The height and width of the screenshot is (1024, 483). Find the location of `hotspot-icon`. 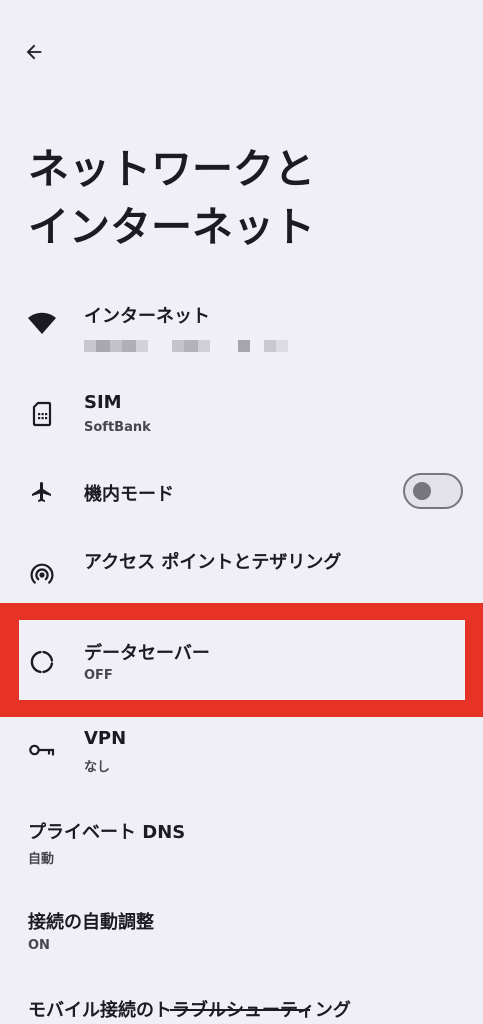

hotspot-icon is located at coordinates (42, 574).